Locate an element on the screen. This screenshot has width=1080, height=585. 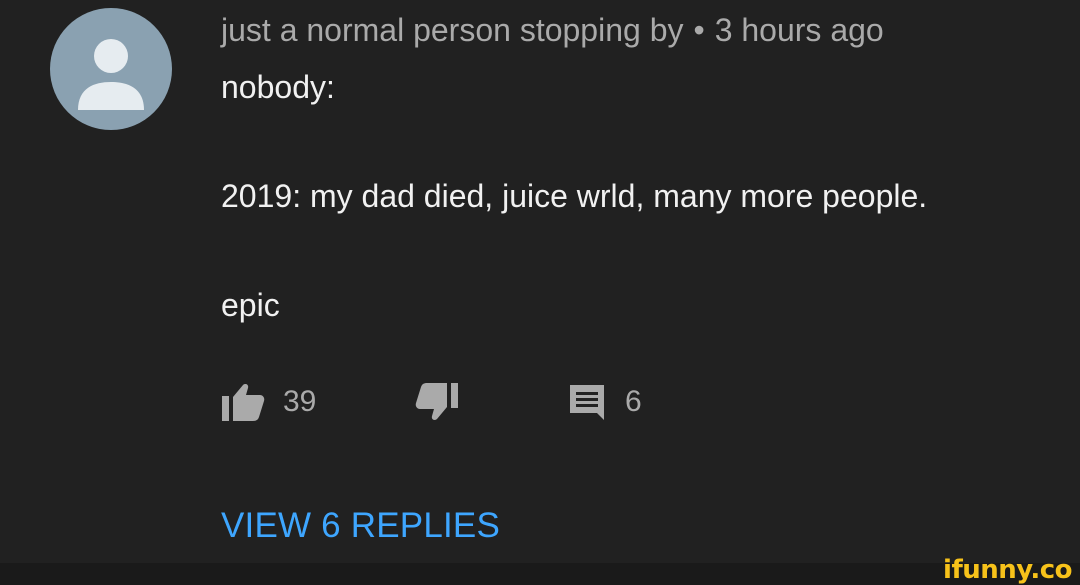
avatar is located at coordinates (111, 69).